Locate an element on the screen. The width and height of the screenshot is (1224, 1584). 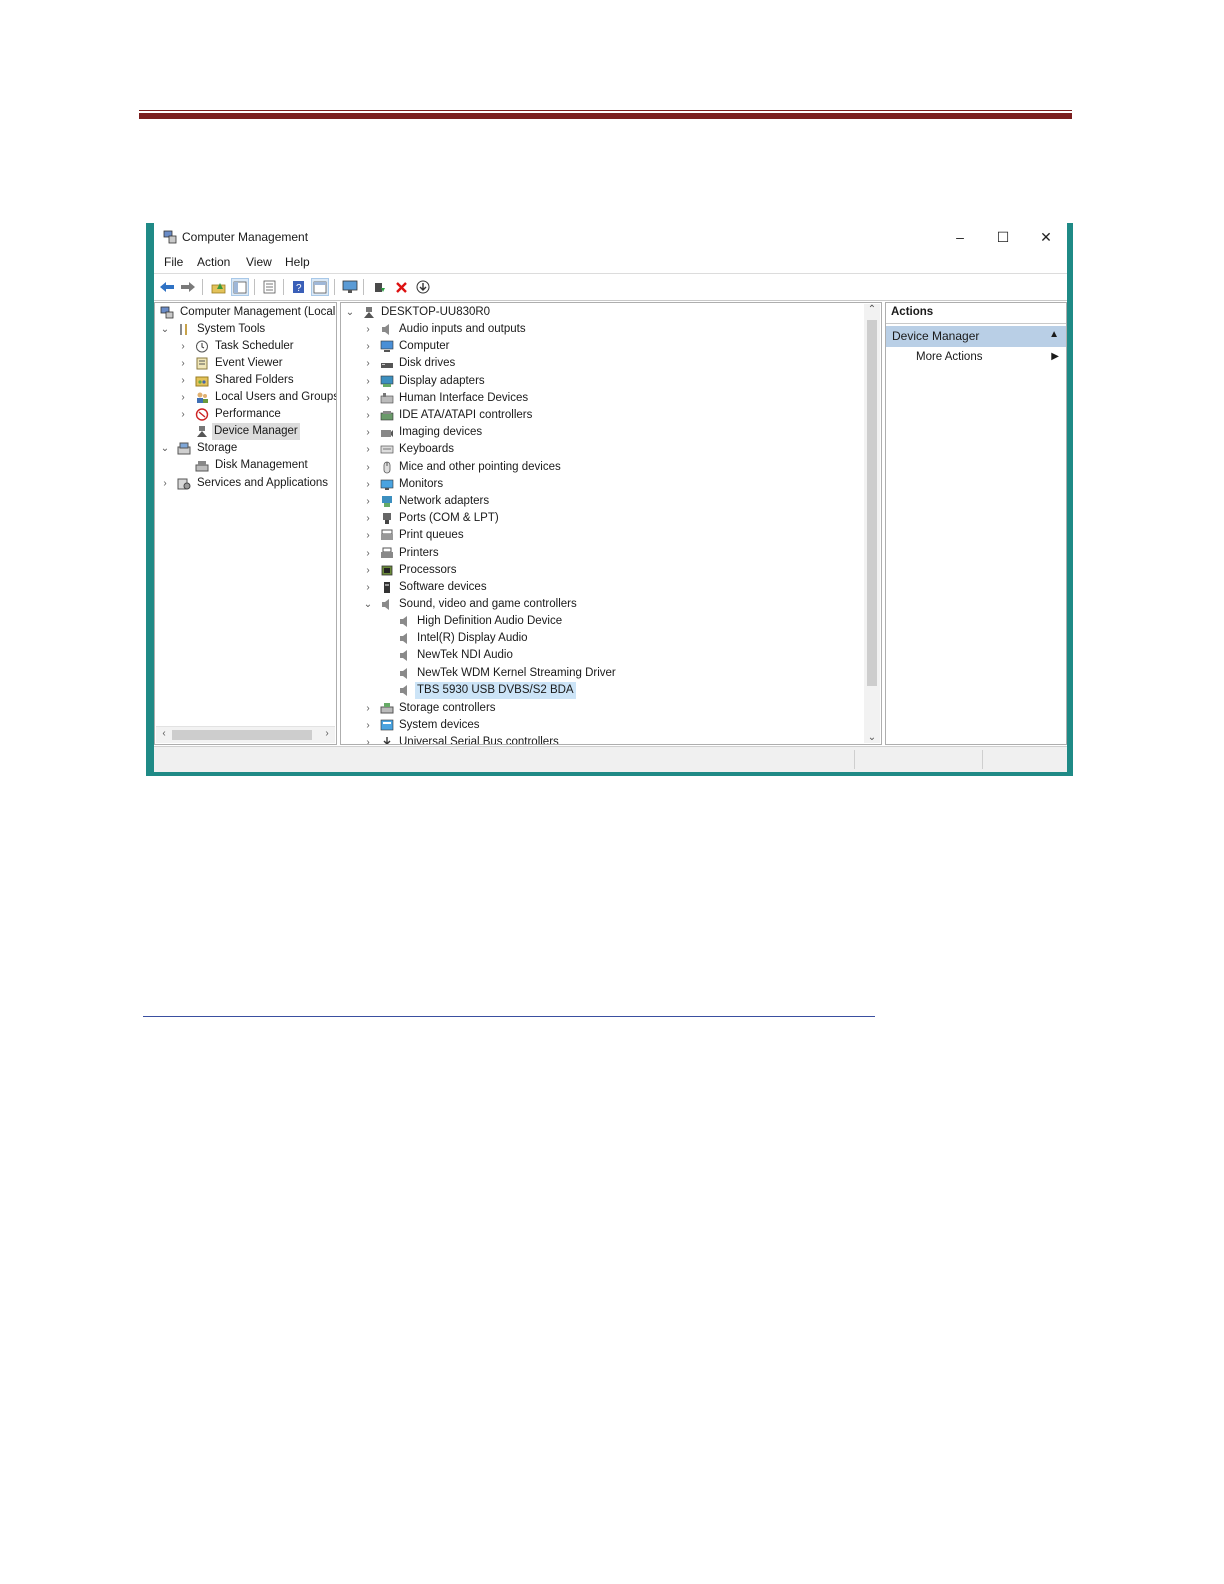
title-bar: Computer Management – ☐ ✕ is located at coordinates (610, 236).